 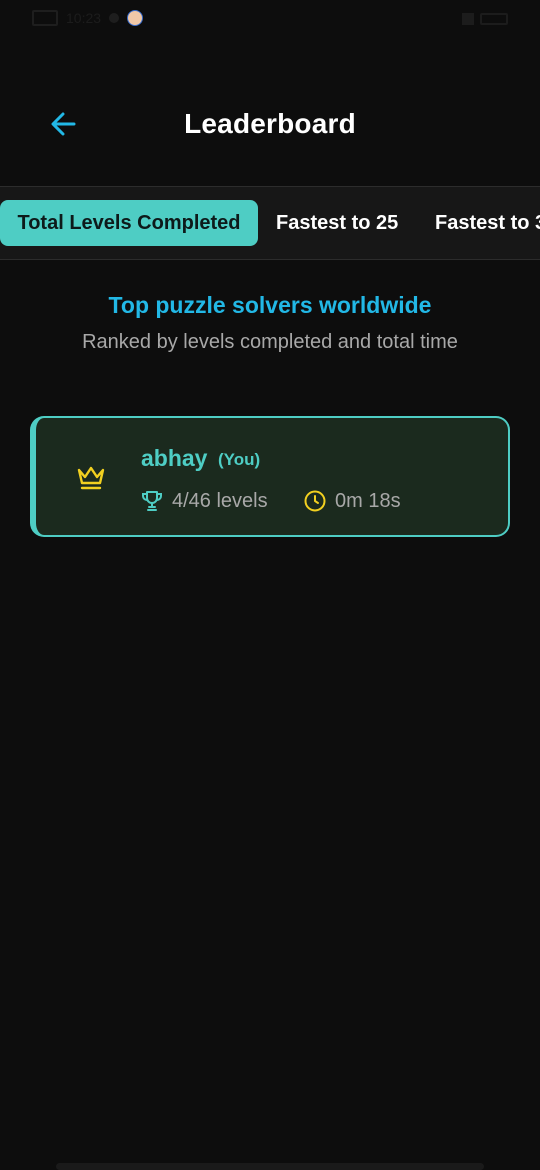 I want to click on player-name: abhay, so click(x=174, y=458).